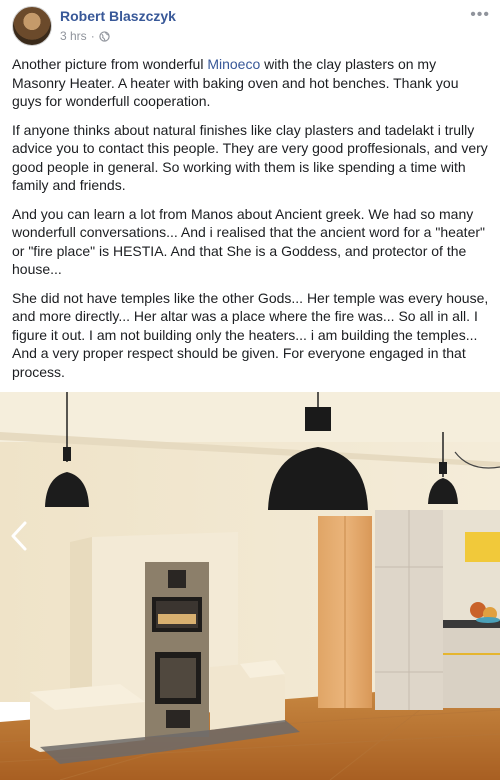  Describe the element at coordinates (19, 538) in the screenshot. I see `chevron-left-icon` at that location.